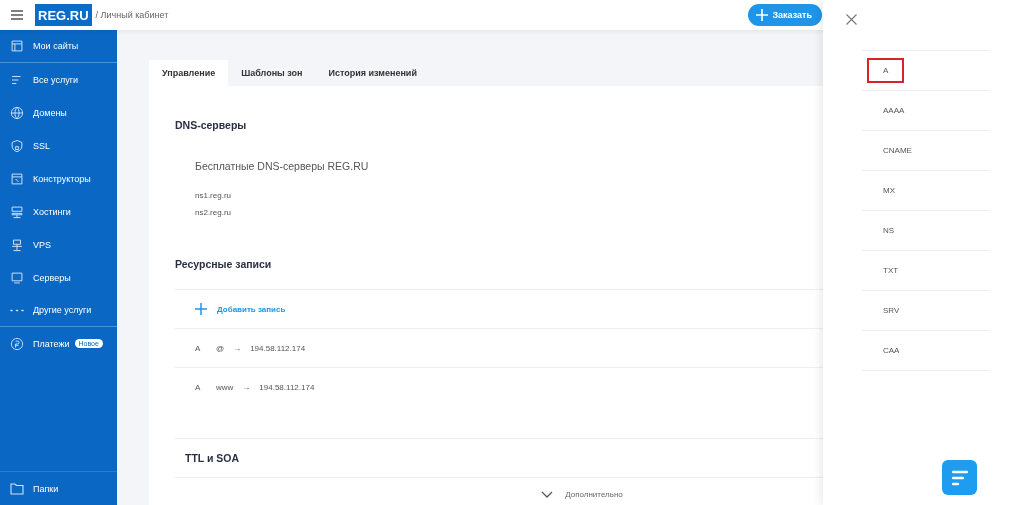  What do you see at coordinates (582, 494) in the screenshot?
I see `more-link: Дополнительно` at bounding box center [582, 494].